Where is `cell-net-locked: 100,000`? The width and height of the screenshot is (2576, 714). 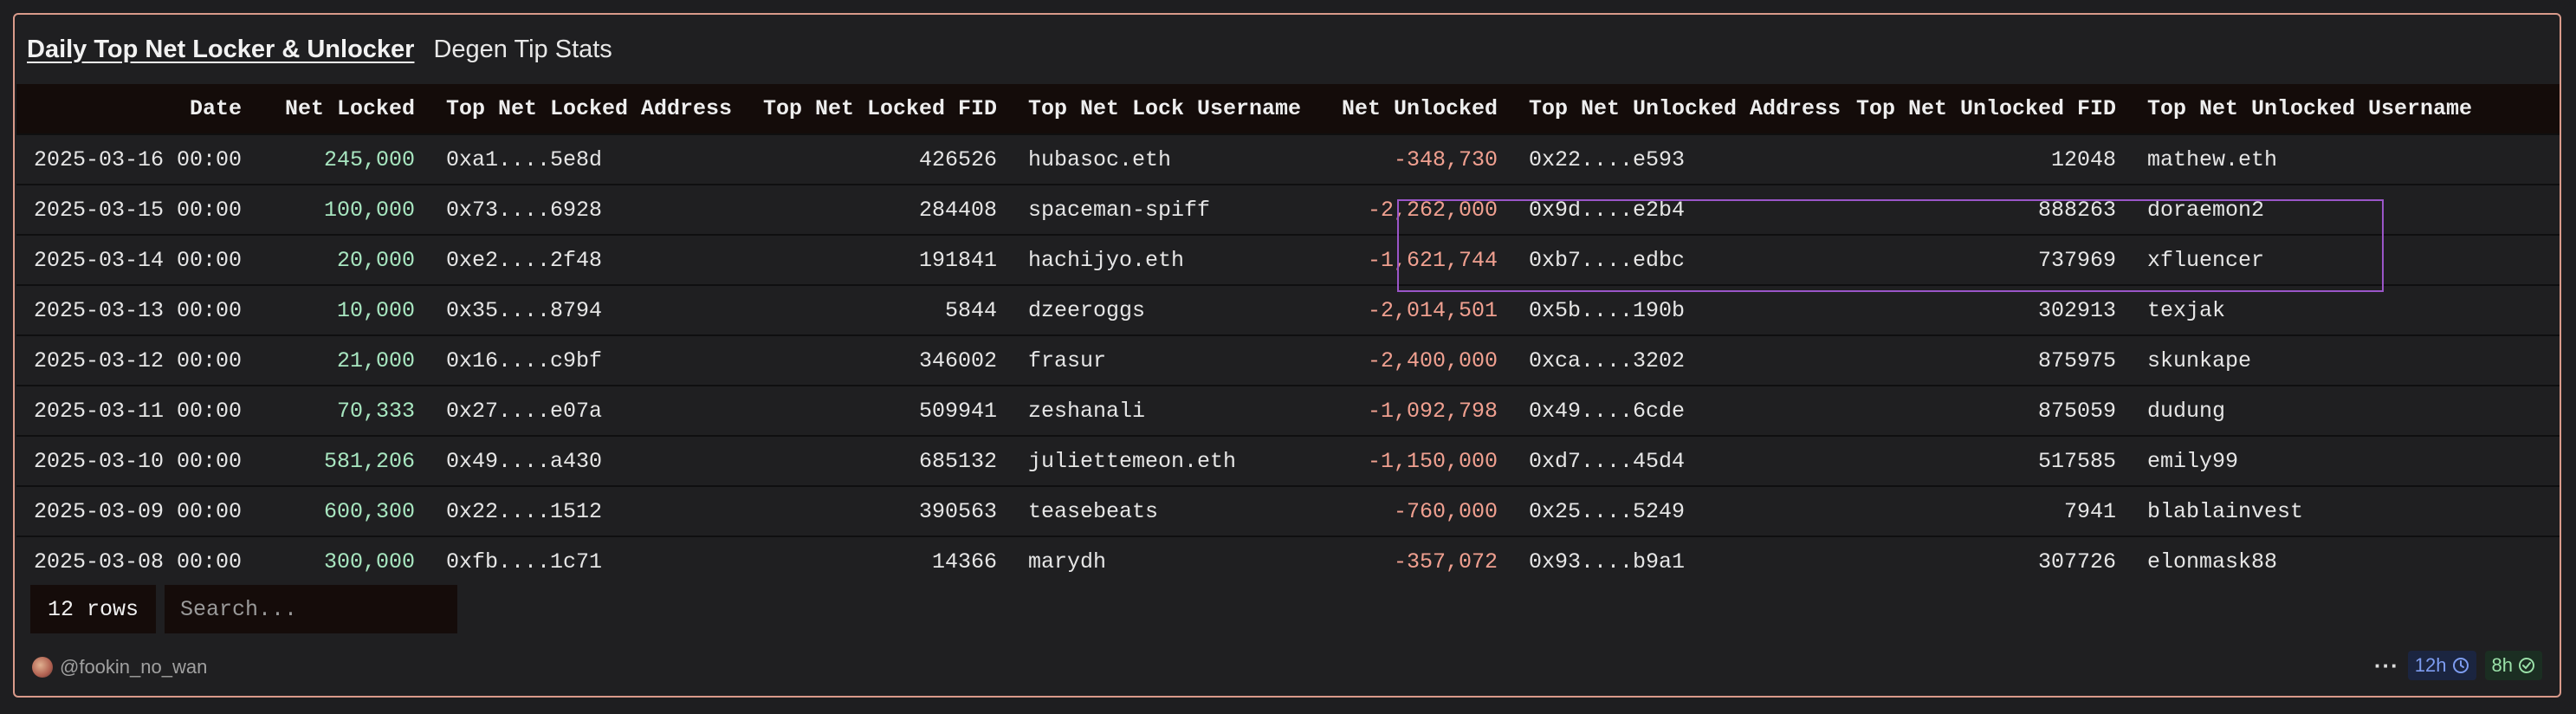 cell-net-locked: 100,000 is located at coordinates (369, 210).